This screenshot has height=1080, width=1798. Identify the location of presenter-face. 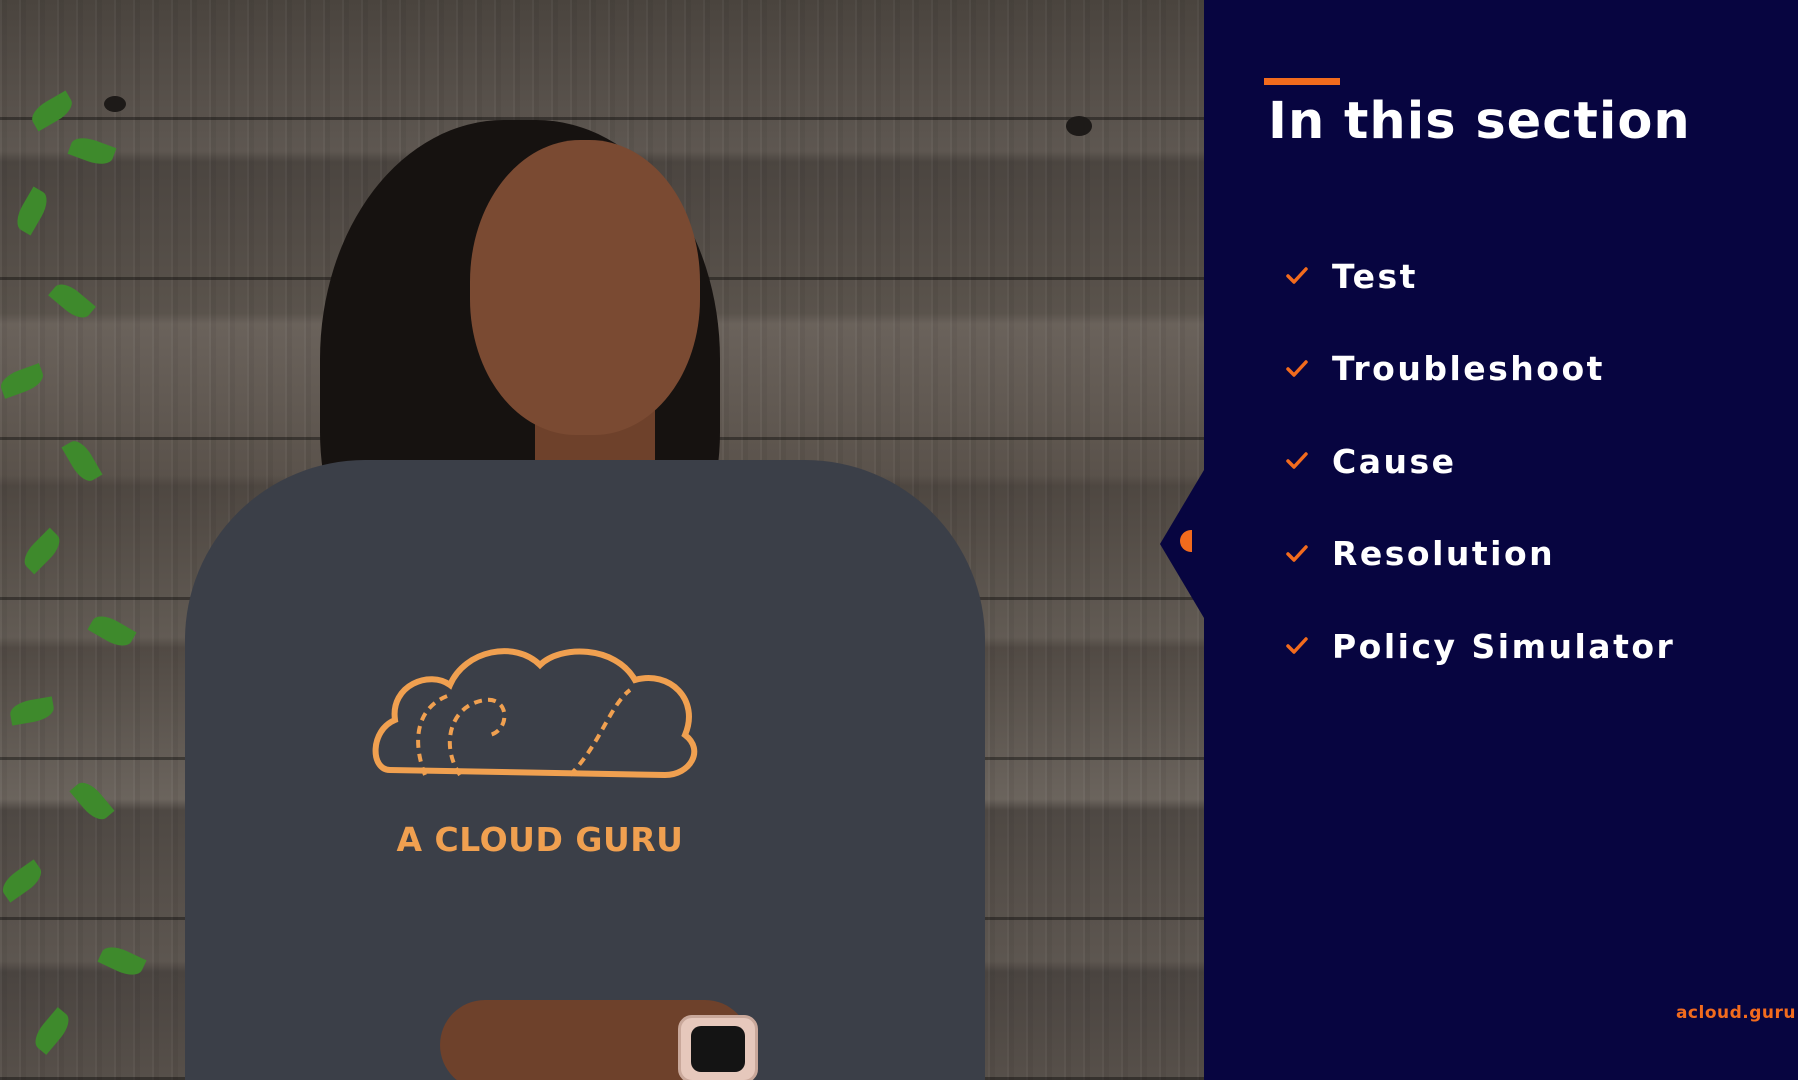
(585, 287).